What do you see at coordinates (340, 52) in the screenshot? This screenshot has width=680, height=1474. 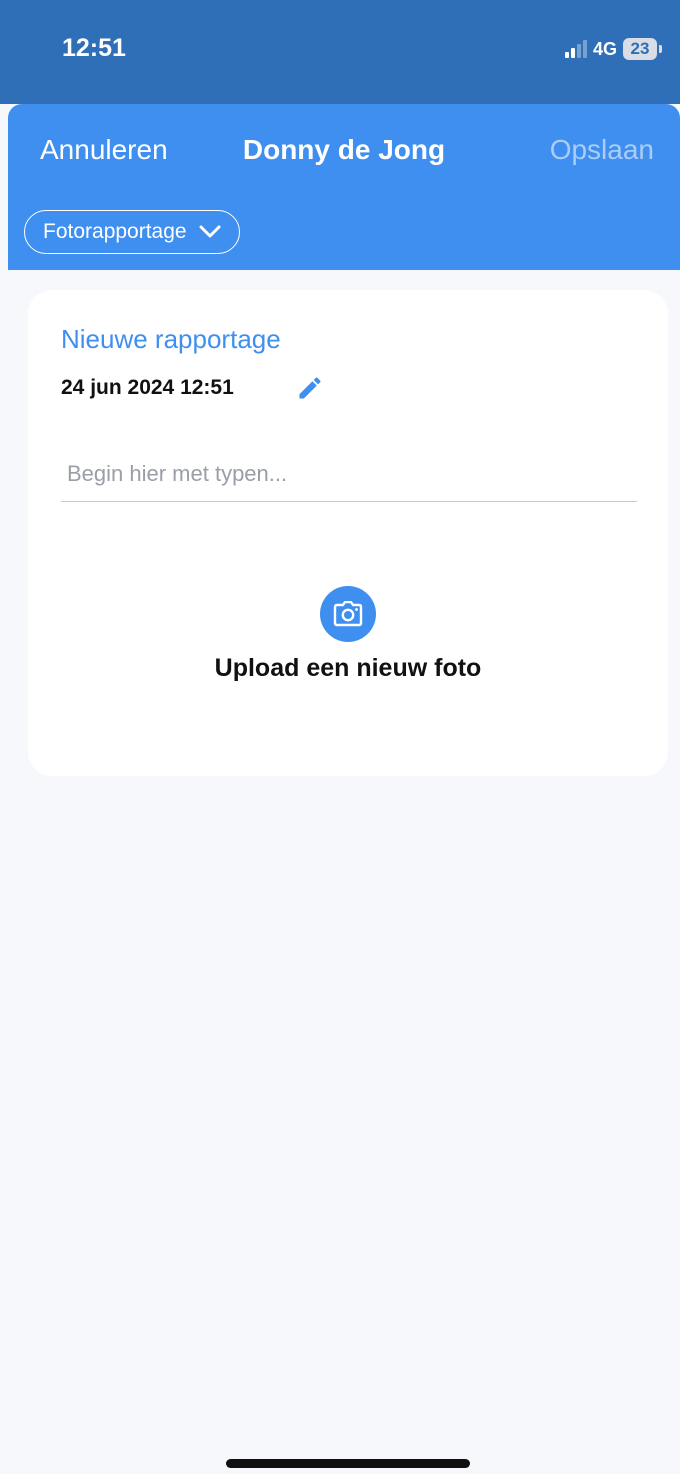 I see `status-bar: 12:51 4G 23` at bounding box center [340, 52].